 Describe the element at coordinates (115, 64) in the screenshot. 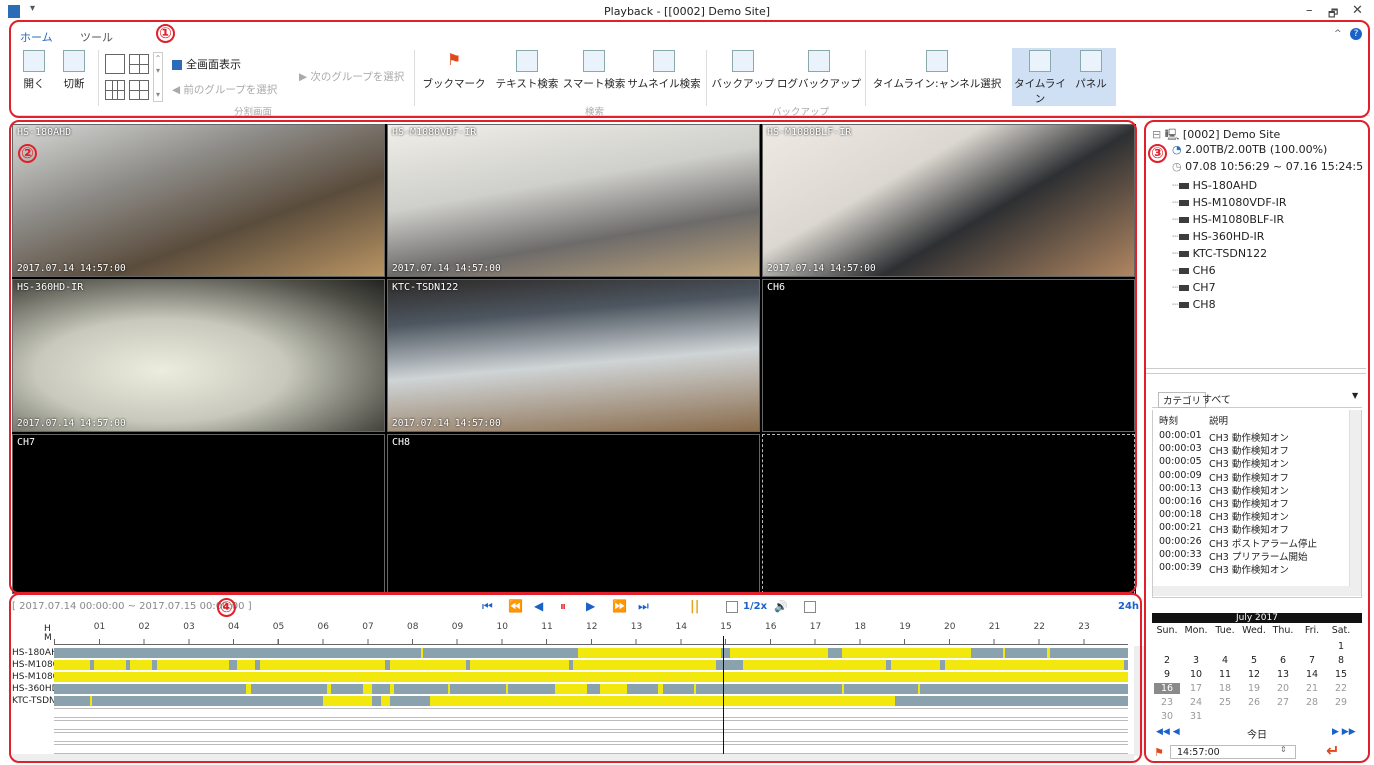

I see `layout-1x1-button` at that location.